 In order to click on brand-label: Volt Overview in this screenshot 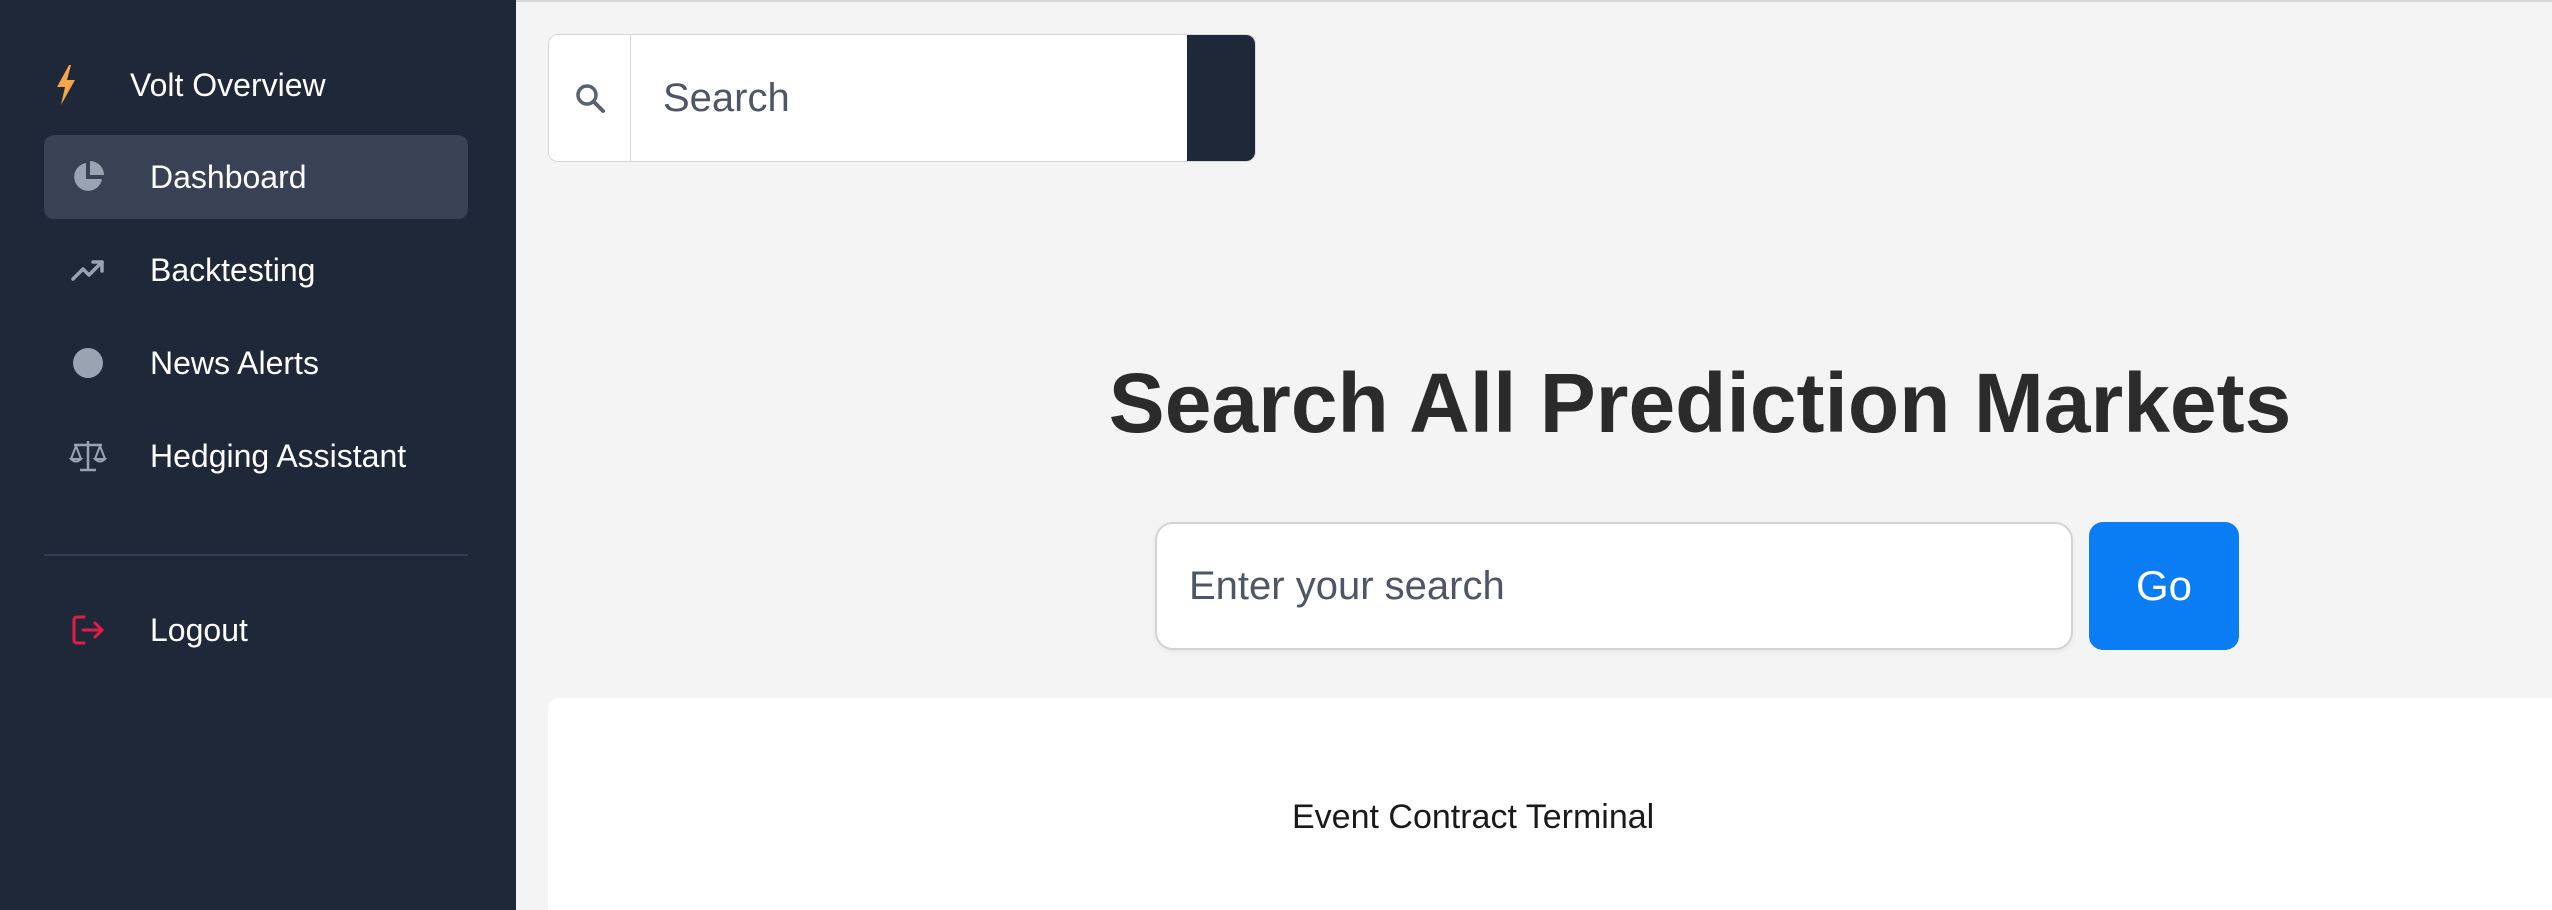, I will do `click(228, 84)`.